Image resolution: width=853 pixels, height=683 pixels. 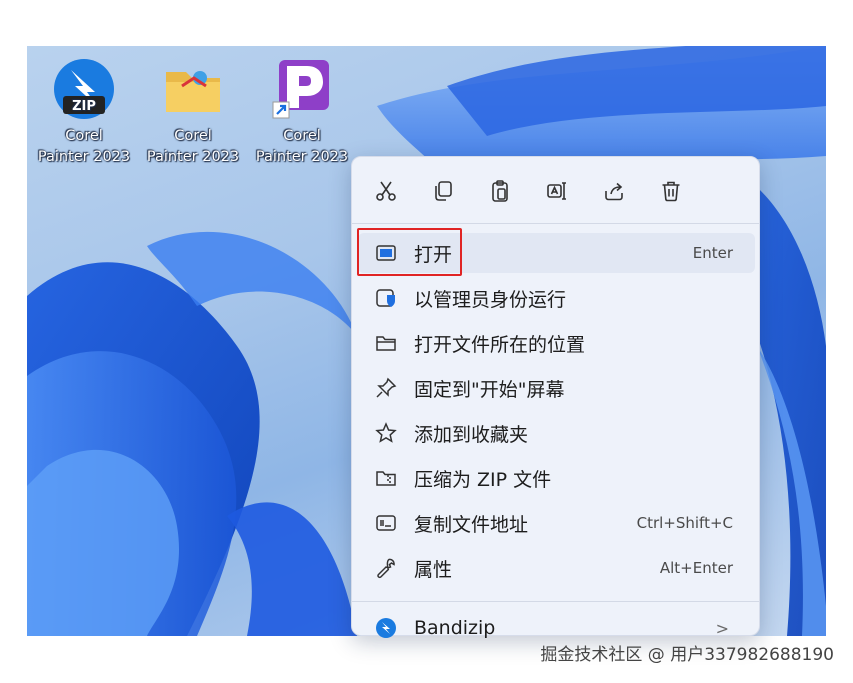 I want to click on admin-shield-icon, so click(x=386, y=298).